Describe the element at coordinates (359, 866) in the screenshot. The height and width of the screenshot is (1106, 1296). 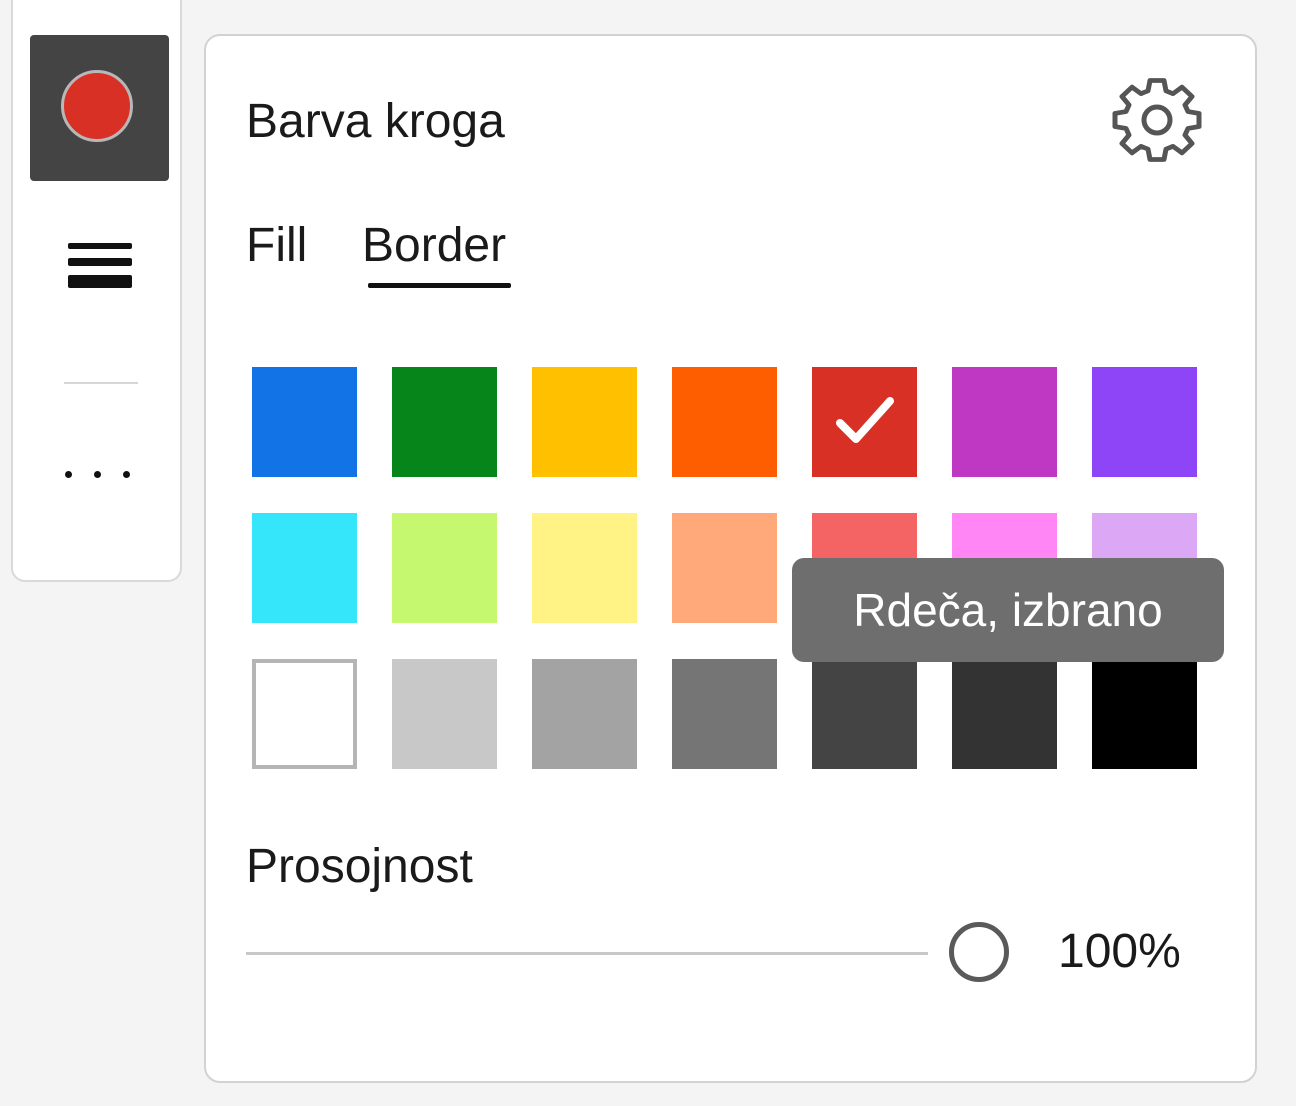
I see `opacity-label: Prosojnost` at that location.